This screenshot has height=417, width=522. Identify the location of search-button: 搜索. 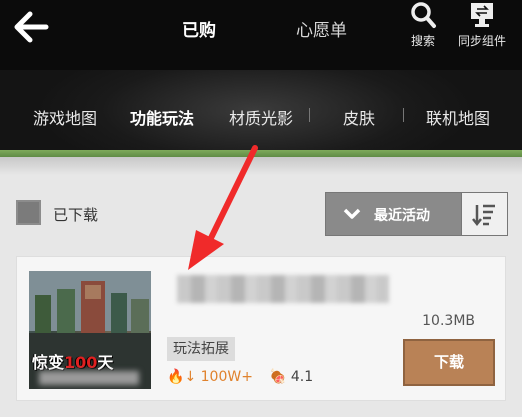
(423, 24).